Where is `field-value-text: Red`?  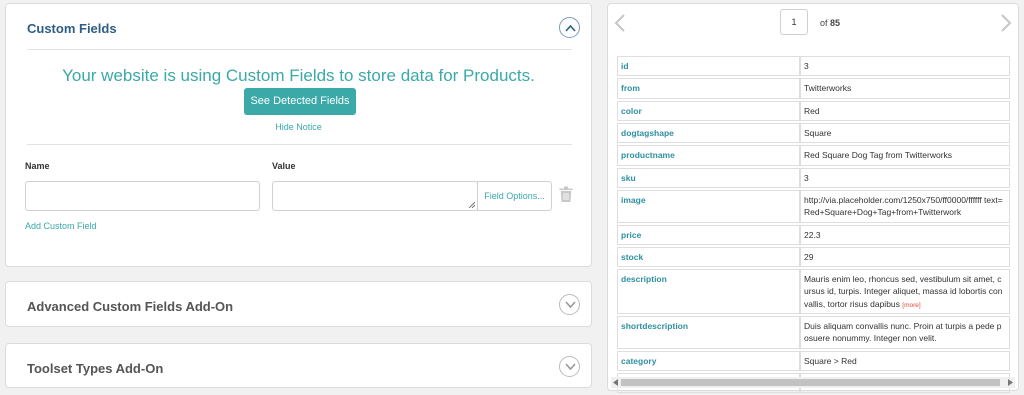
field-value-text: Red is located at coordinates (812, 110).